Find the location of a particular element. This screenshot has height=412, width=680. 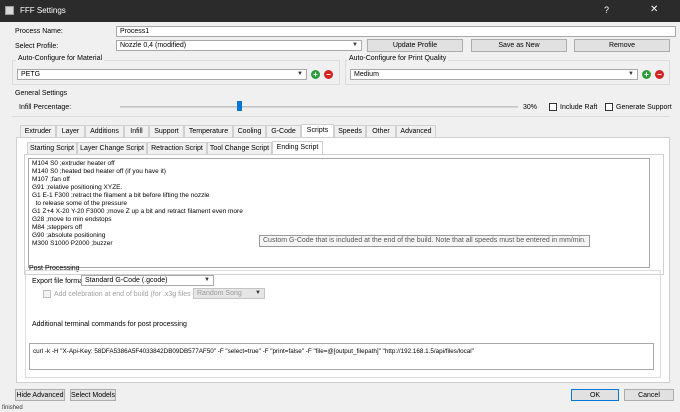

tab-extruder: Extruder is located at coordinates (38, 131).